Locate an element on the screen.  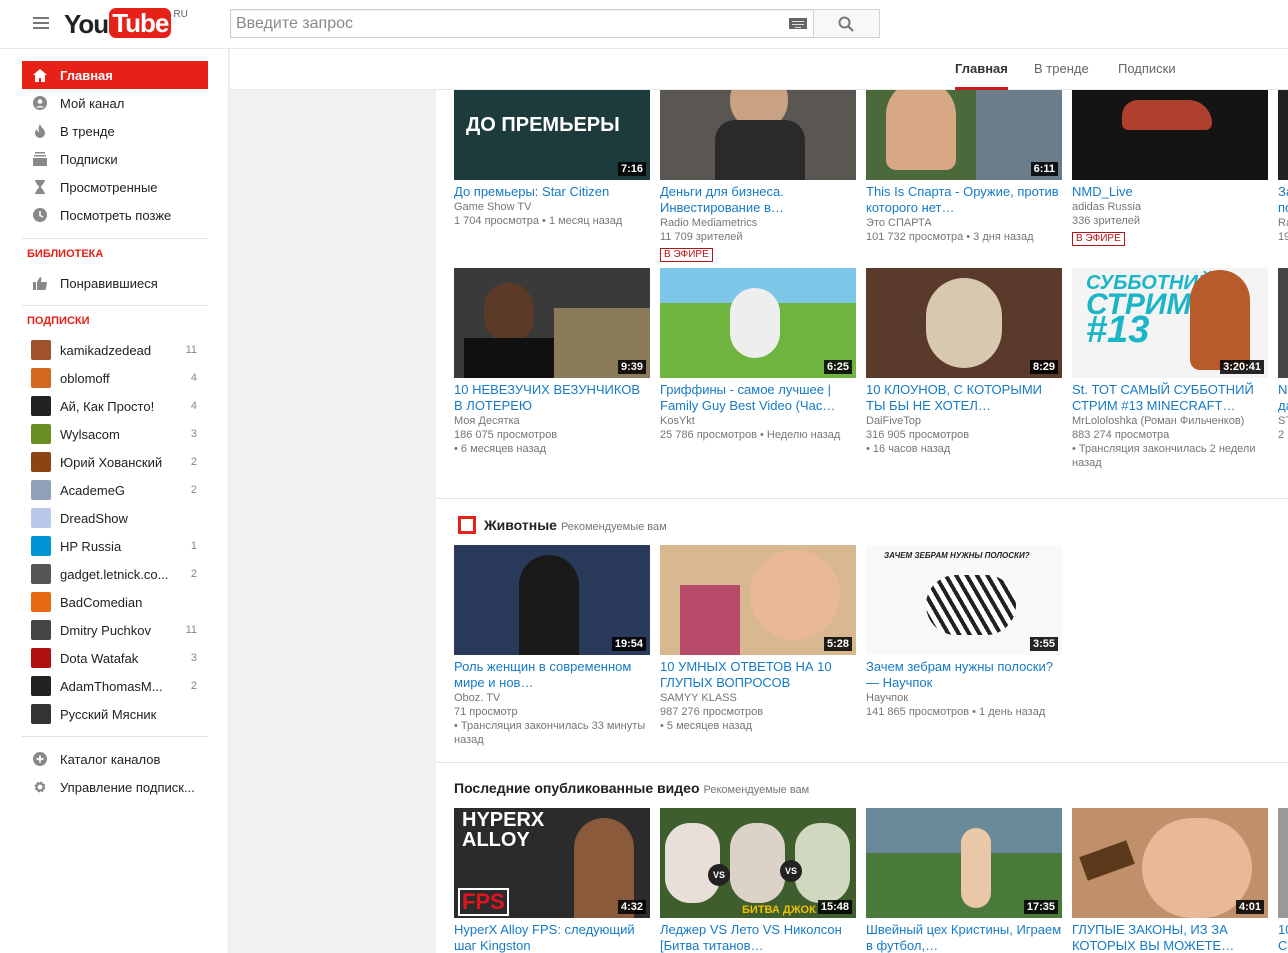
video-title: За по is located at coordinates (1283, 200).